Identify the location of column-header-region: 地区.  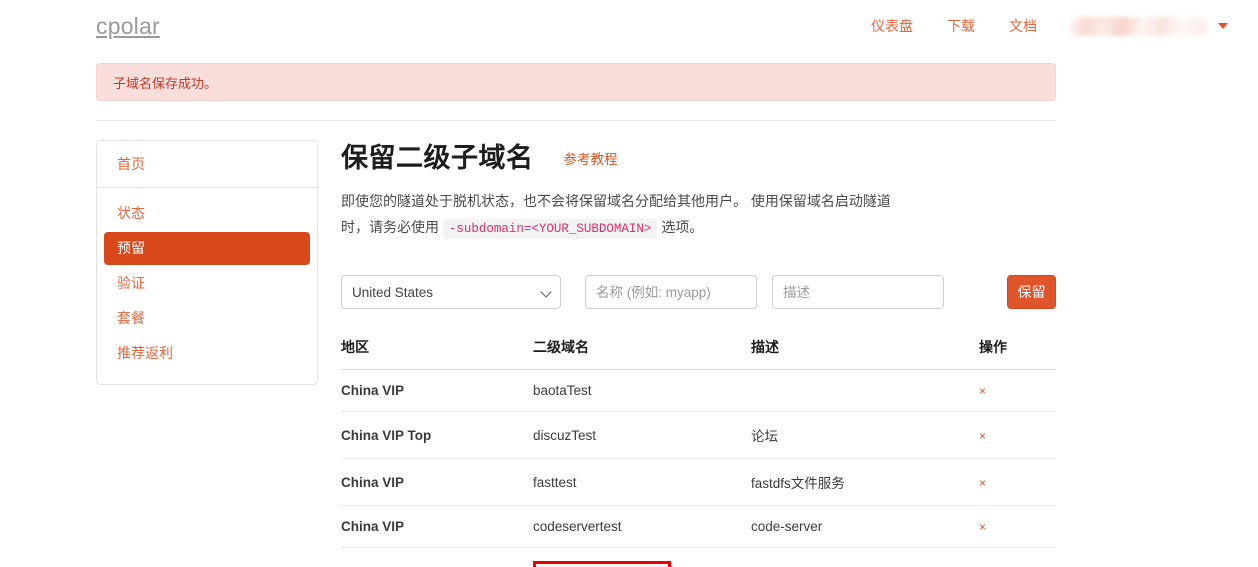
(437, 353).